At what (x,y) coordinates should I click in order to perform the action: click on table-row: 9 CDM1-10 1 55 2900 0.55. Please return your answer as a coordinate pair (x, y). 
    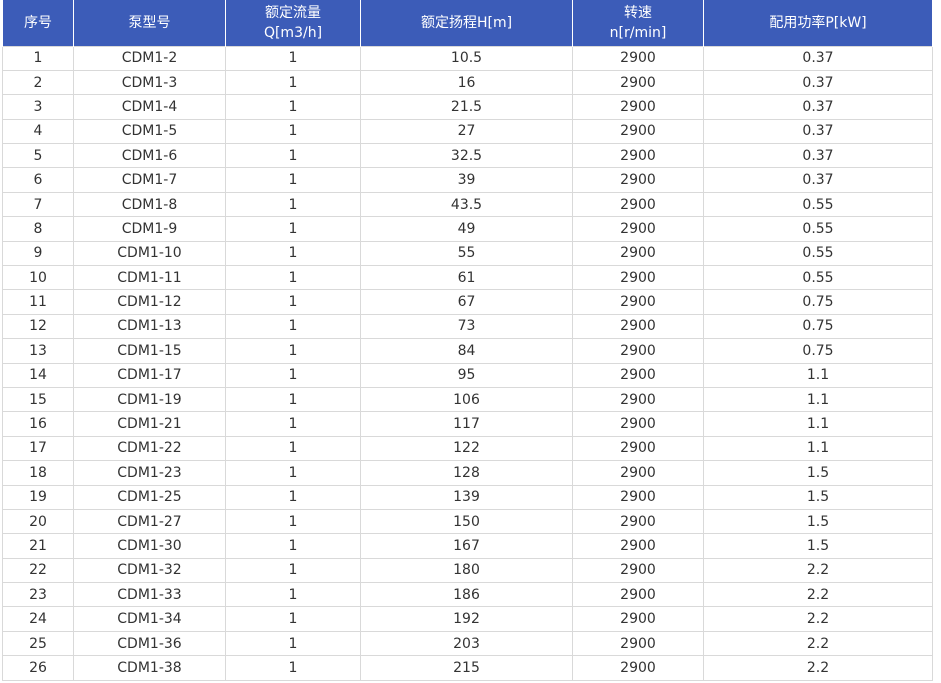
    Looking at the image, I should click on (467, 253).